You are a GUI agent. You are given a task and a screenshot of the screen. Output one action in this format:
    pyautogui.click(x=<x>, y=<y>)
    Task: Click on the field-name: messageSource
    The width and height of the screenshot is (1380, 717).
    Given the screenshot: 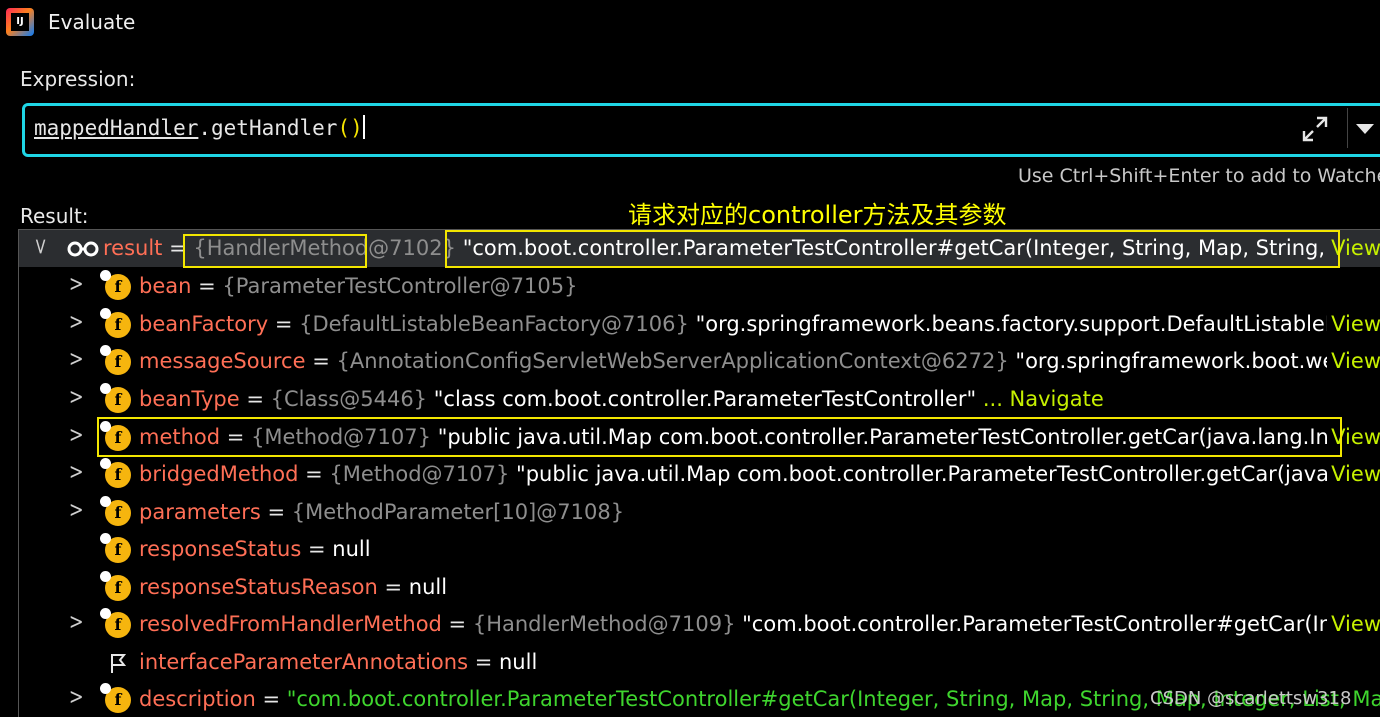 What is the action you would take?
    pyautogui.click(x=222, y=361)
    